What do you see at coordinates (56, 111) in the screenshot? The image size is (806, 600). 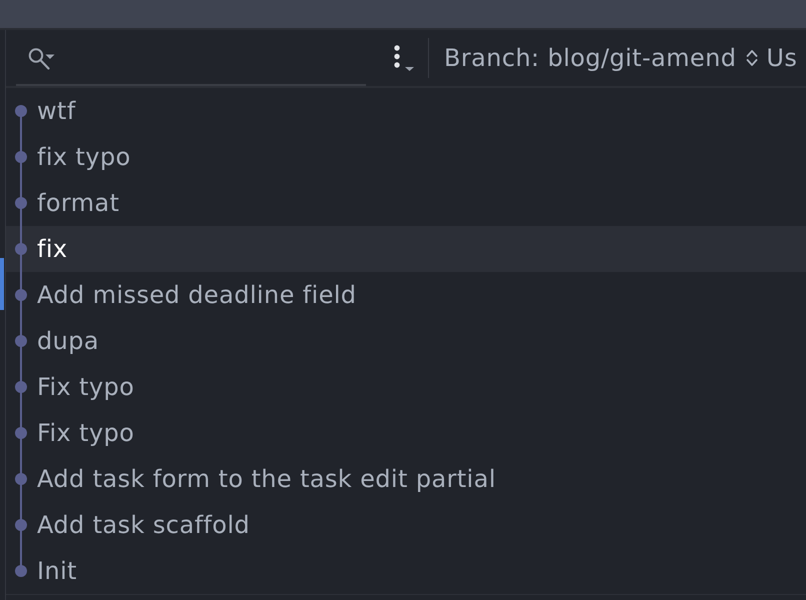 I see `commit-message: wtf` at bounding box center [56, 111].